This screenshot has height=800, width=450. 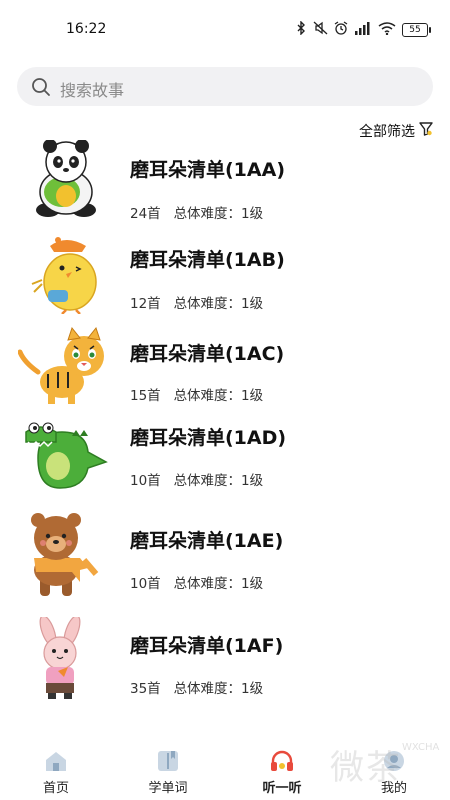 What do you see at coordinates (387, 29) in the screenshot?
I see `wifi-icon` at bounding box center [387, 29].